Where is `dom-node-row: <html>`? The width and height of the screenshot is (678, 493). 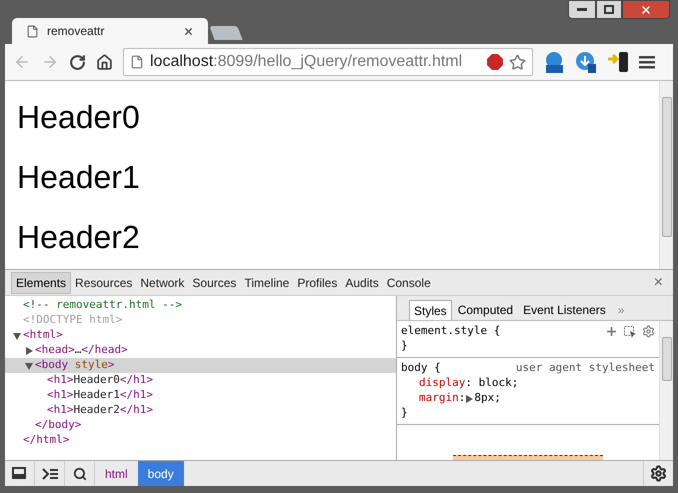 dom-node-row: <html> is located at coordinates (200, 335).